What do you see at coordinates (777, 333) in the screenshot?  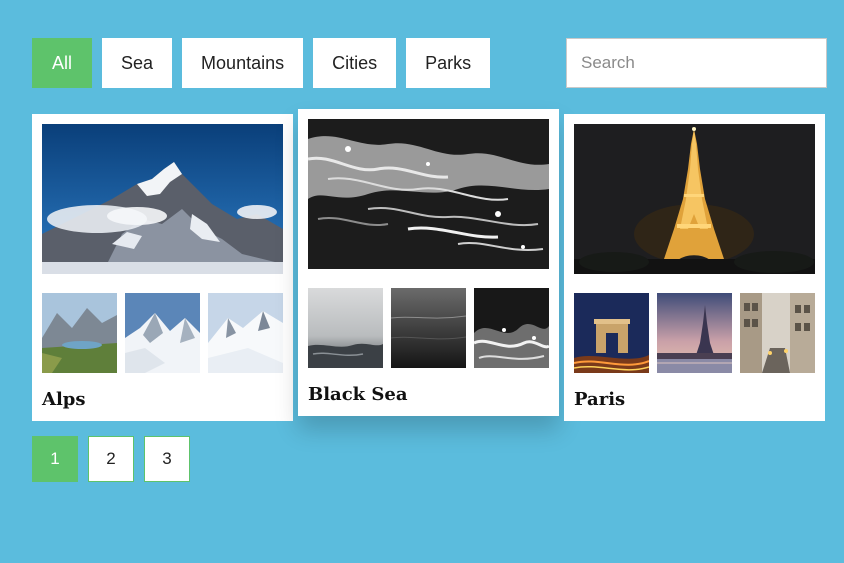 I see `paris-thumbnail-street` at bounding box center [777, 333].